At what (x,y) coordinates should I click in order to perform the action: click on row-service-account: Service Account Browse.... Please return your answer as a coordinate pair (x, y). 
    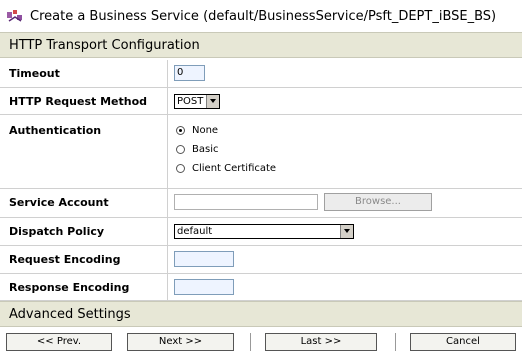
    Looking at the image, I should click on (261, 203).